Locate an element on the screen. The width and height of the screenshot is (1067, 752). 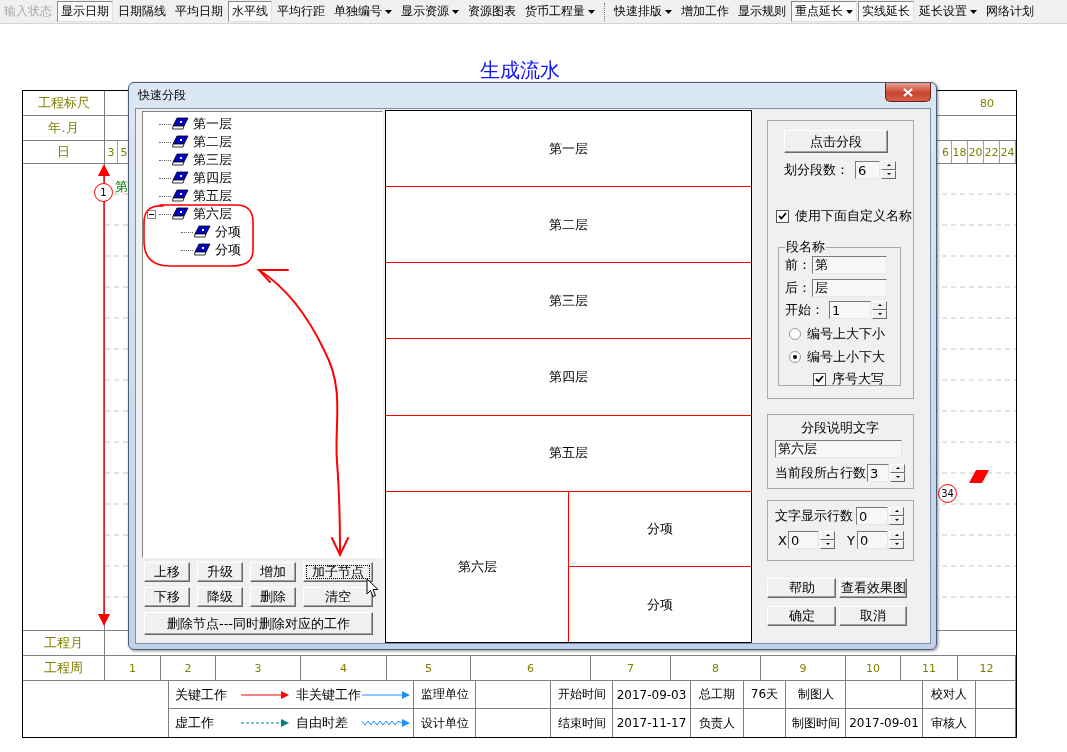
tree-item: 第一层 is located at coordinates (264, 124).